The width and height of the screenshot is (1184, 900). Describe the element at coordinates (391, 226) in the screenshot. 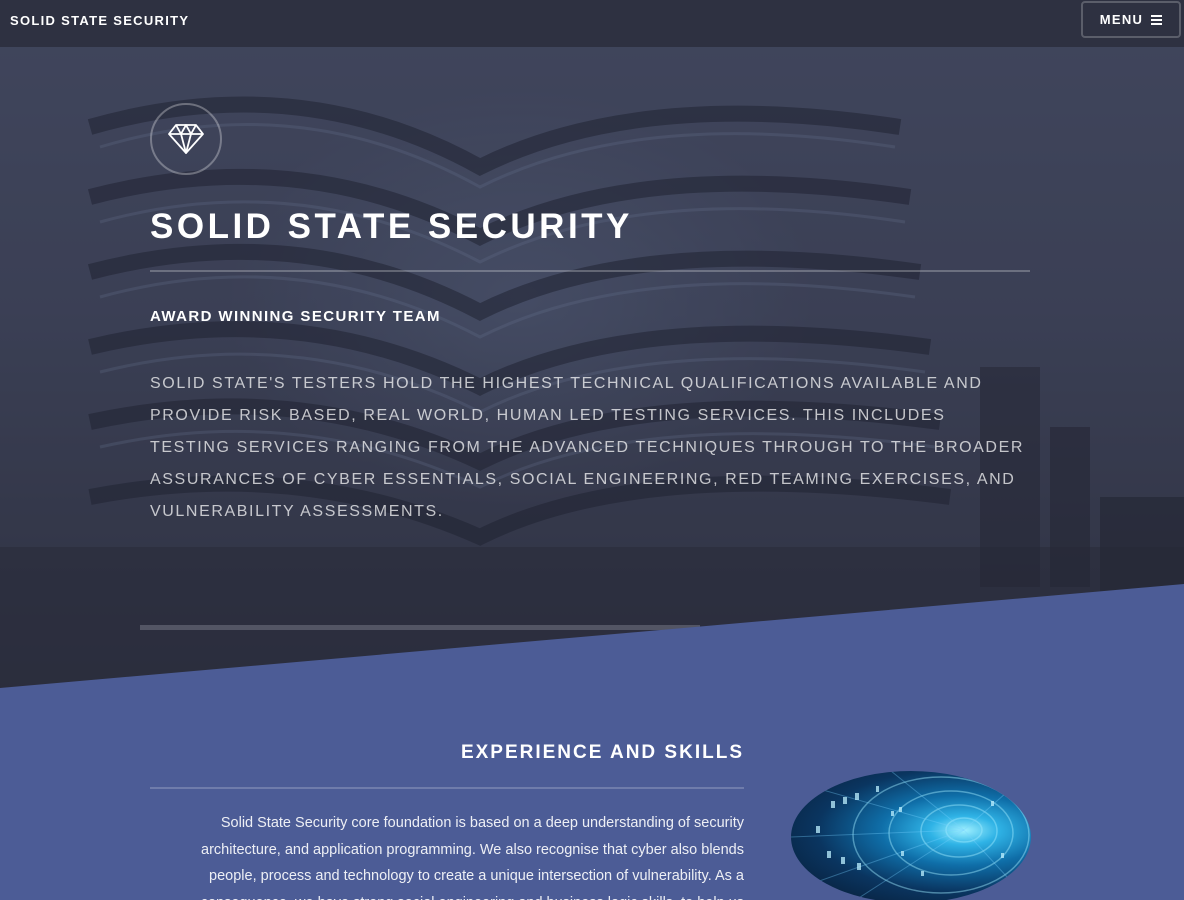

I see `hero-title: SOLID STATE SECURITY` at that location.